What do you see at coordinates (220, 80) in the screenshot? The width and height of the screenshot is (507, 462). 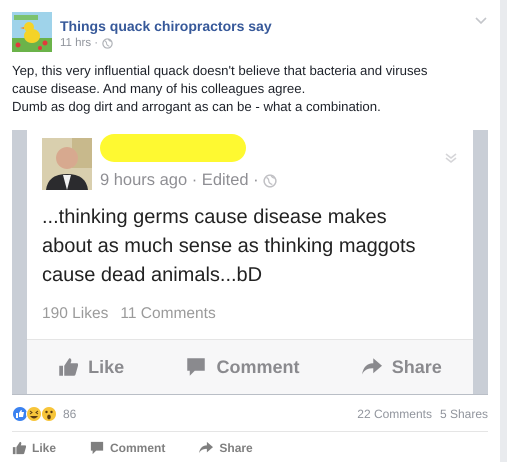 I see `post-text: Yep, this very influential quack doesn't believe that bacteria and viruses cause disease. And many of his colleagues agree.` at bounding box center [220, 80].